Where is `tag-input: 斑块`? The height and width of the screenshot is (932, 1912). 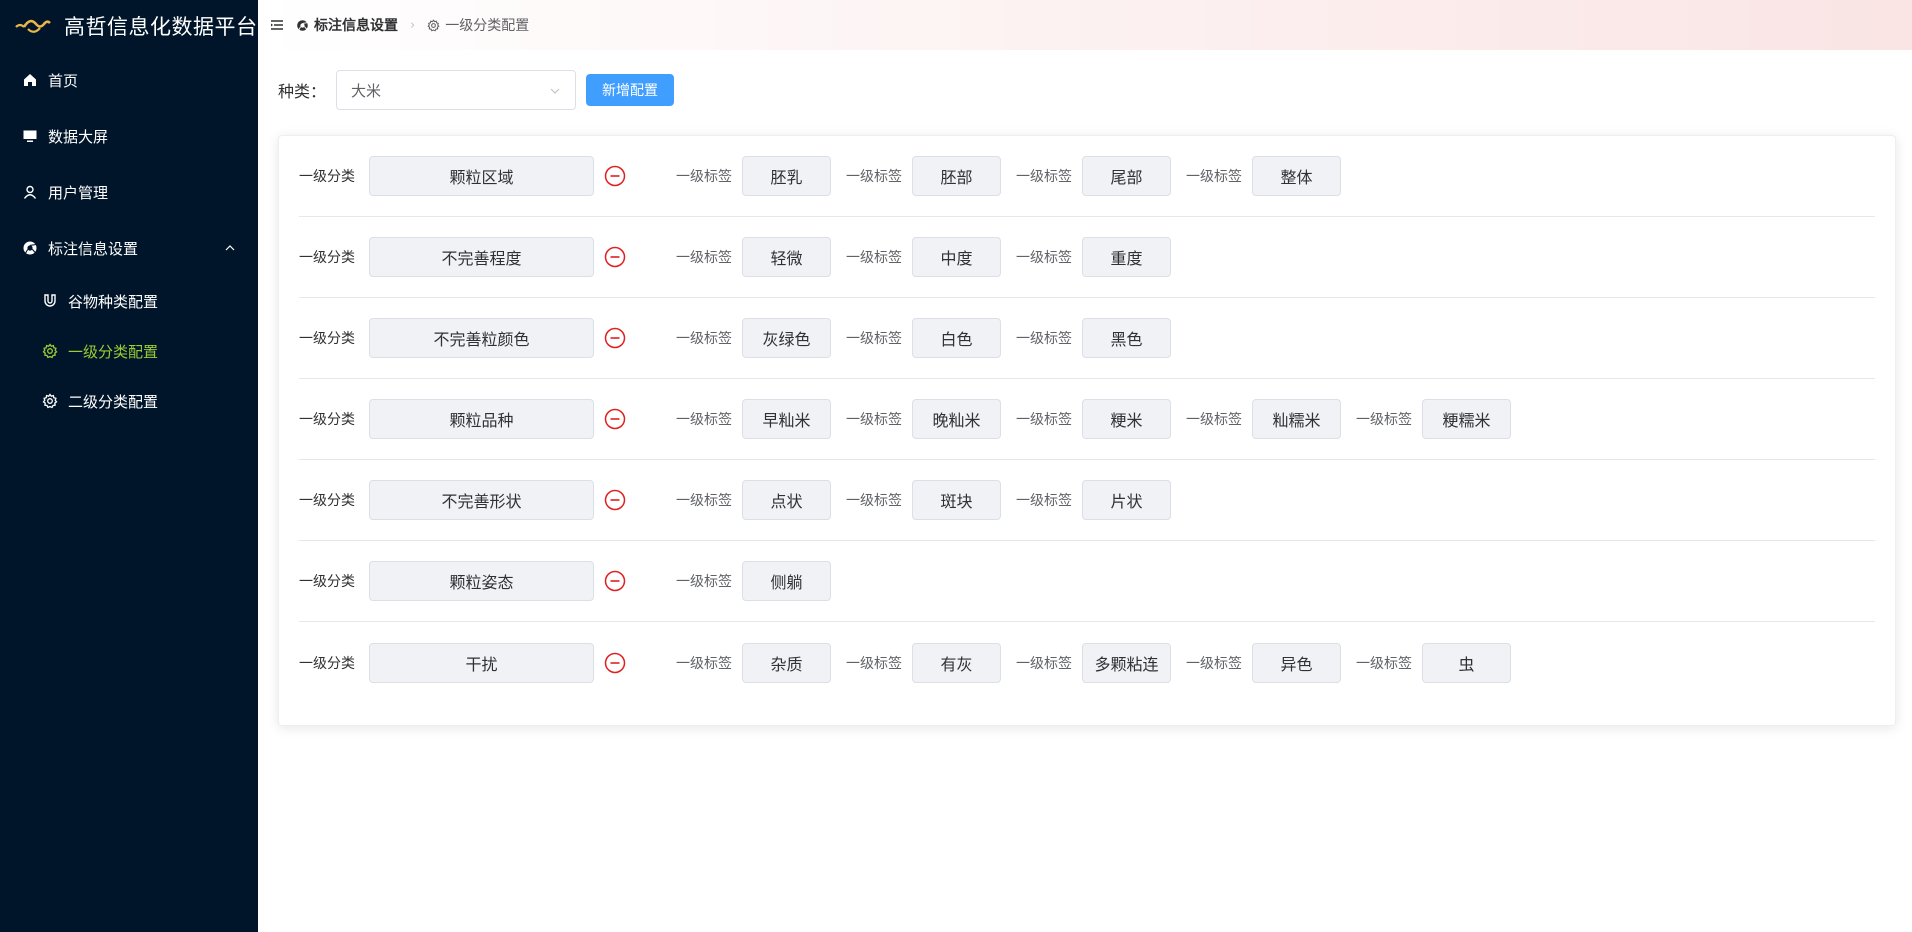 tag-input: 斑块 is located at coordinates (956, 500).